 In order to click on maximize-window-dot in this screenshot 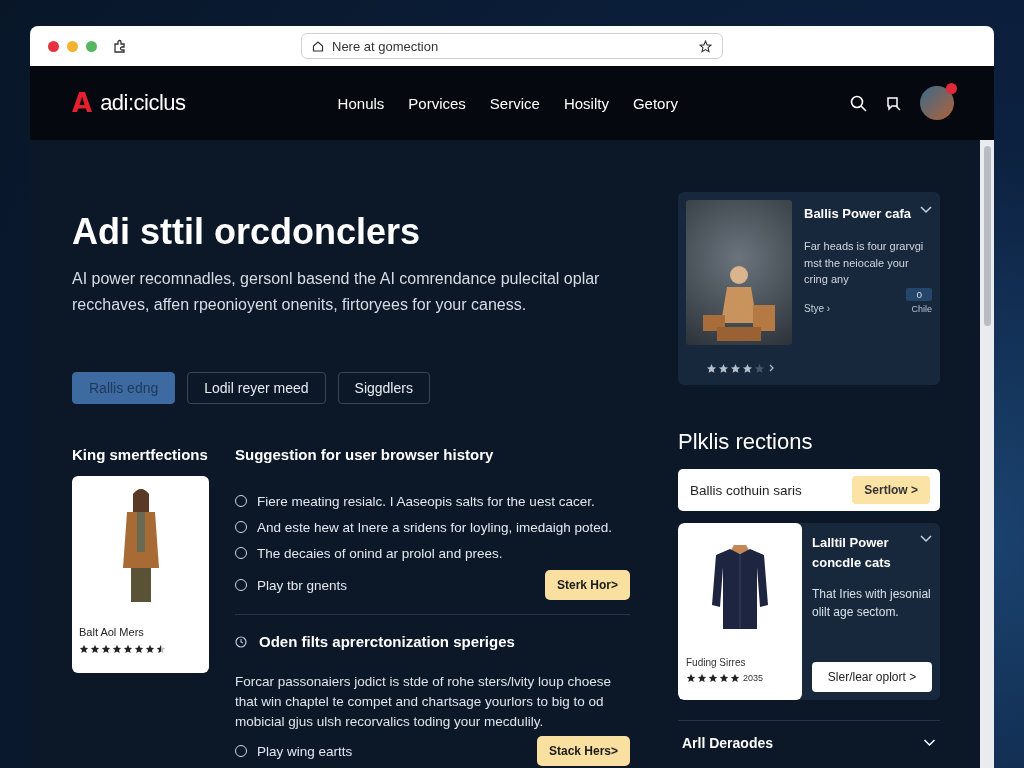, I will do `click(91, 46)`.